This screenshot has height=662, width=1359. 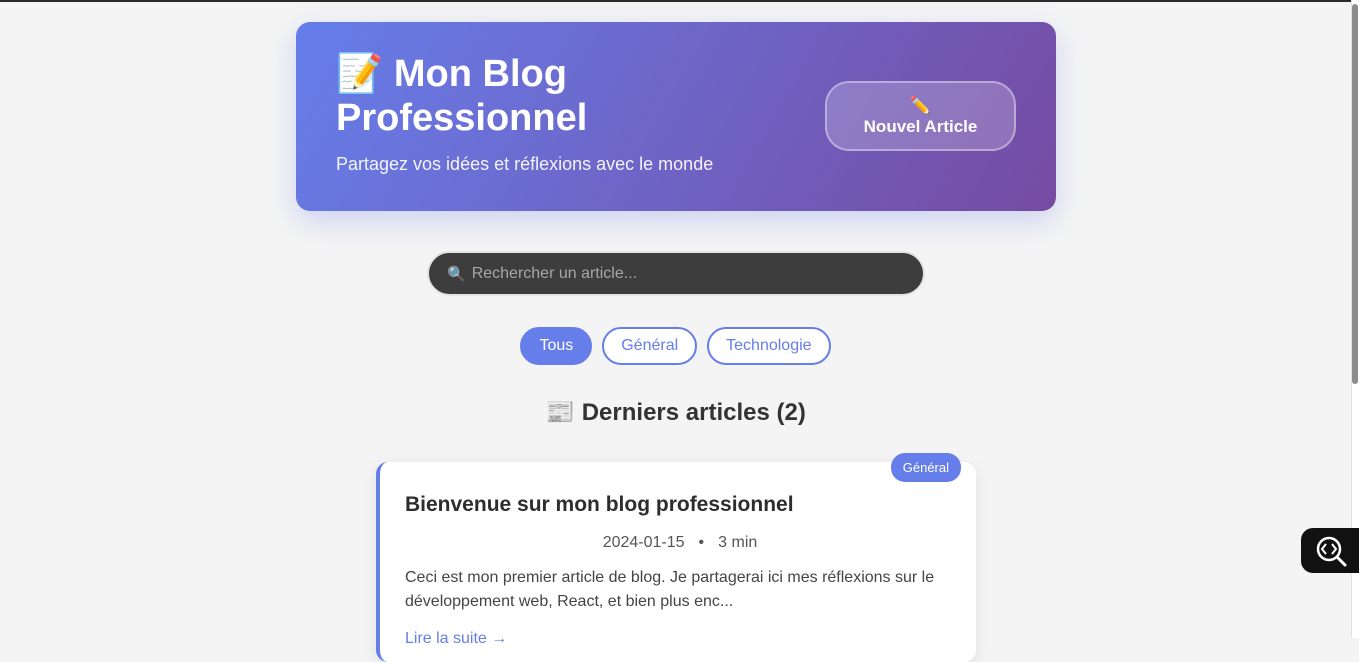 I want to click on article-meta: 2024-01-15 • 3 min, so click(x=680, y=543).